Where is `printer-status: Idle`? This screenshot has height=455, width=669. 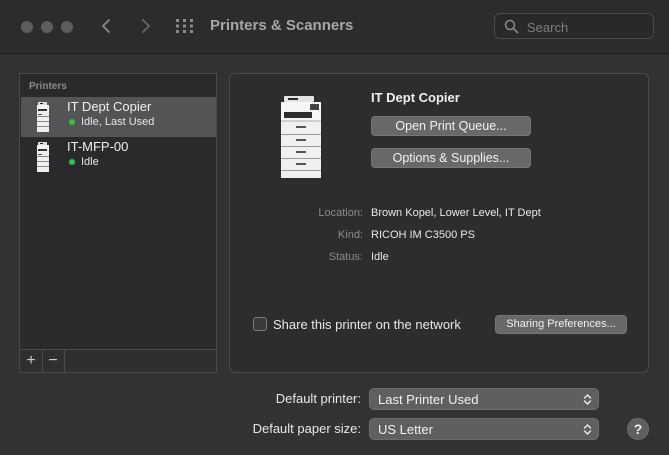 printer-status: Idle is located at coordinates (90, 162).